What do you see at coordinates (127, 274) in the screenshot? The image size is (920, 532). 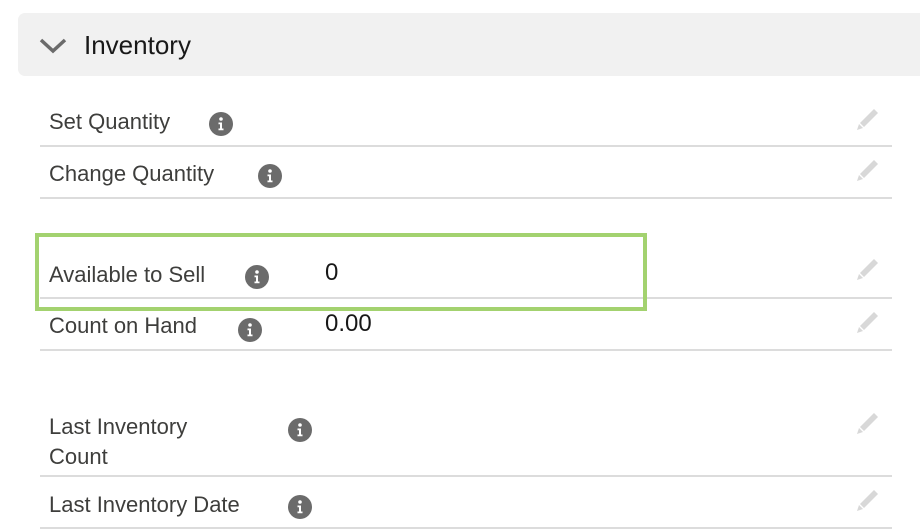 I see `field-label: Available to Sell` at bounding box center [127, 274].